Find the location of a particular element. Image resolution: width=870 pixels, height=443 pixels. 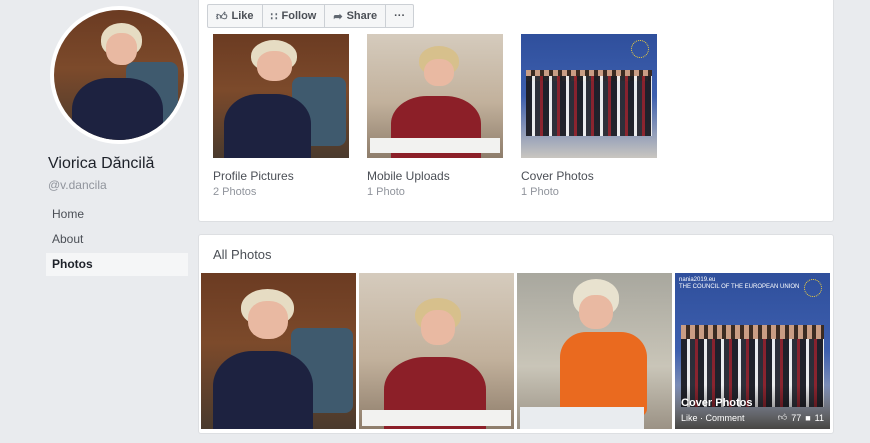

comment-icon: ■ is located at coordinates (808, 417).